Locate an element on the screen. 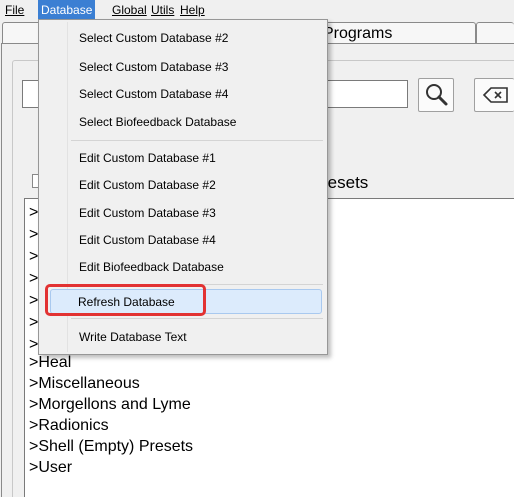 The image size is (514, 497). menu-item-edit-custom-db-4: Edit Custom Database #4 is located at coordinates (147, 240).